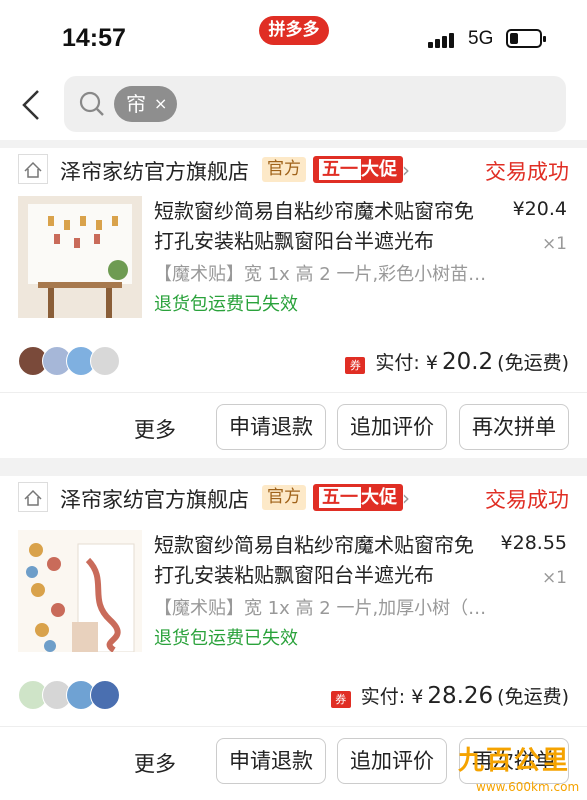  Describe the element at coordinates (294, 30) in the screenshot. I see `app-name-pill: 拼多多` at that location.